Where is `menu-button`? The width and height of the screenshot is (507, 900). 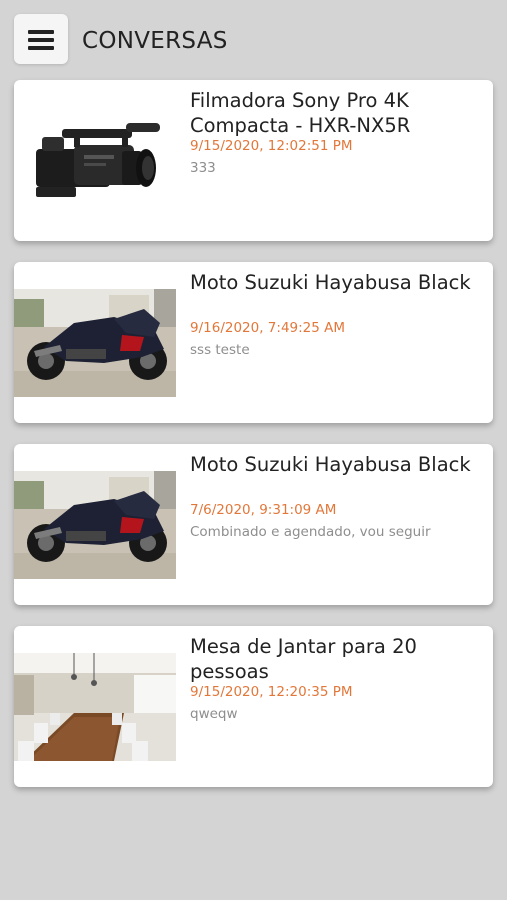
menu-button is located at coordinates (41, 39).